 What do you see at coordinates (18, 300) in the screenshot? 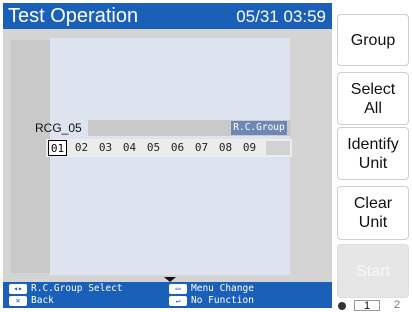
I see `back-icon: ✕` at bounding box center [18, 300].